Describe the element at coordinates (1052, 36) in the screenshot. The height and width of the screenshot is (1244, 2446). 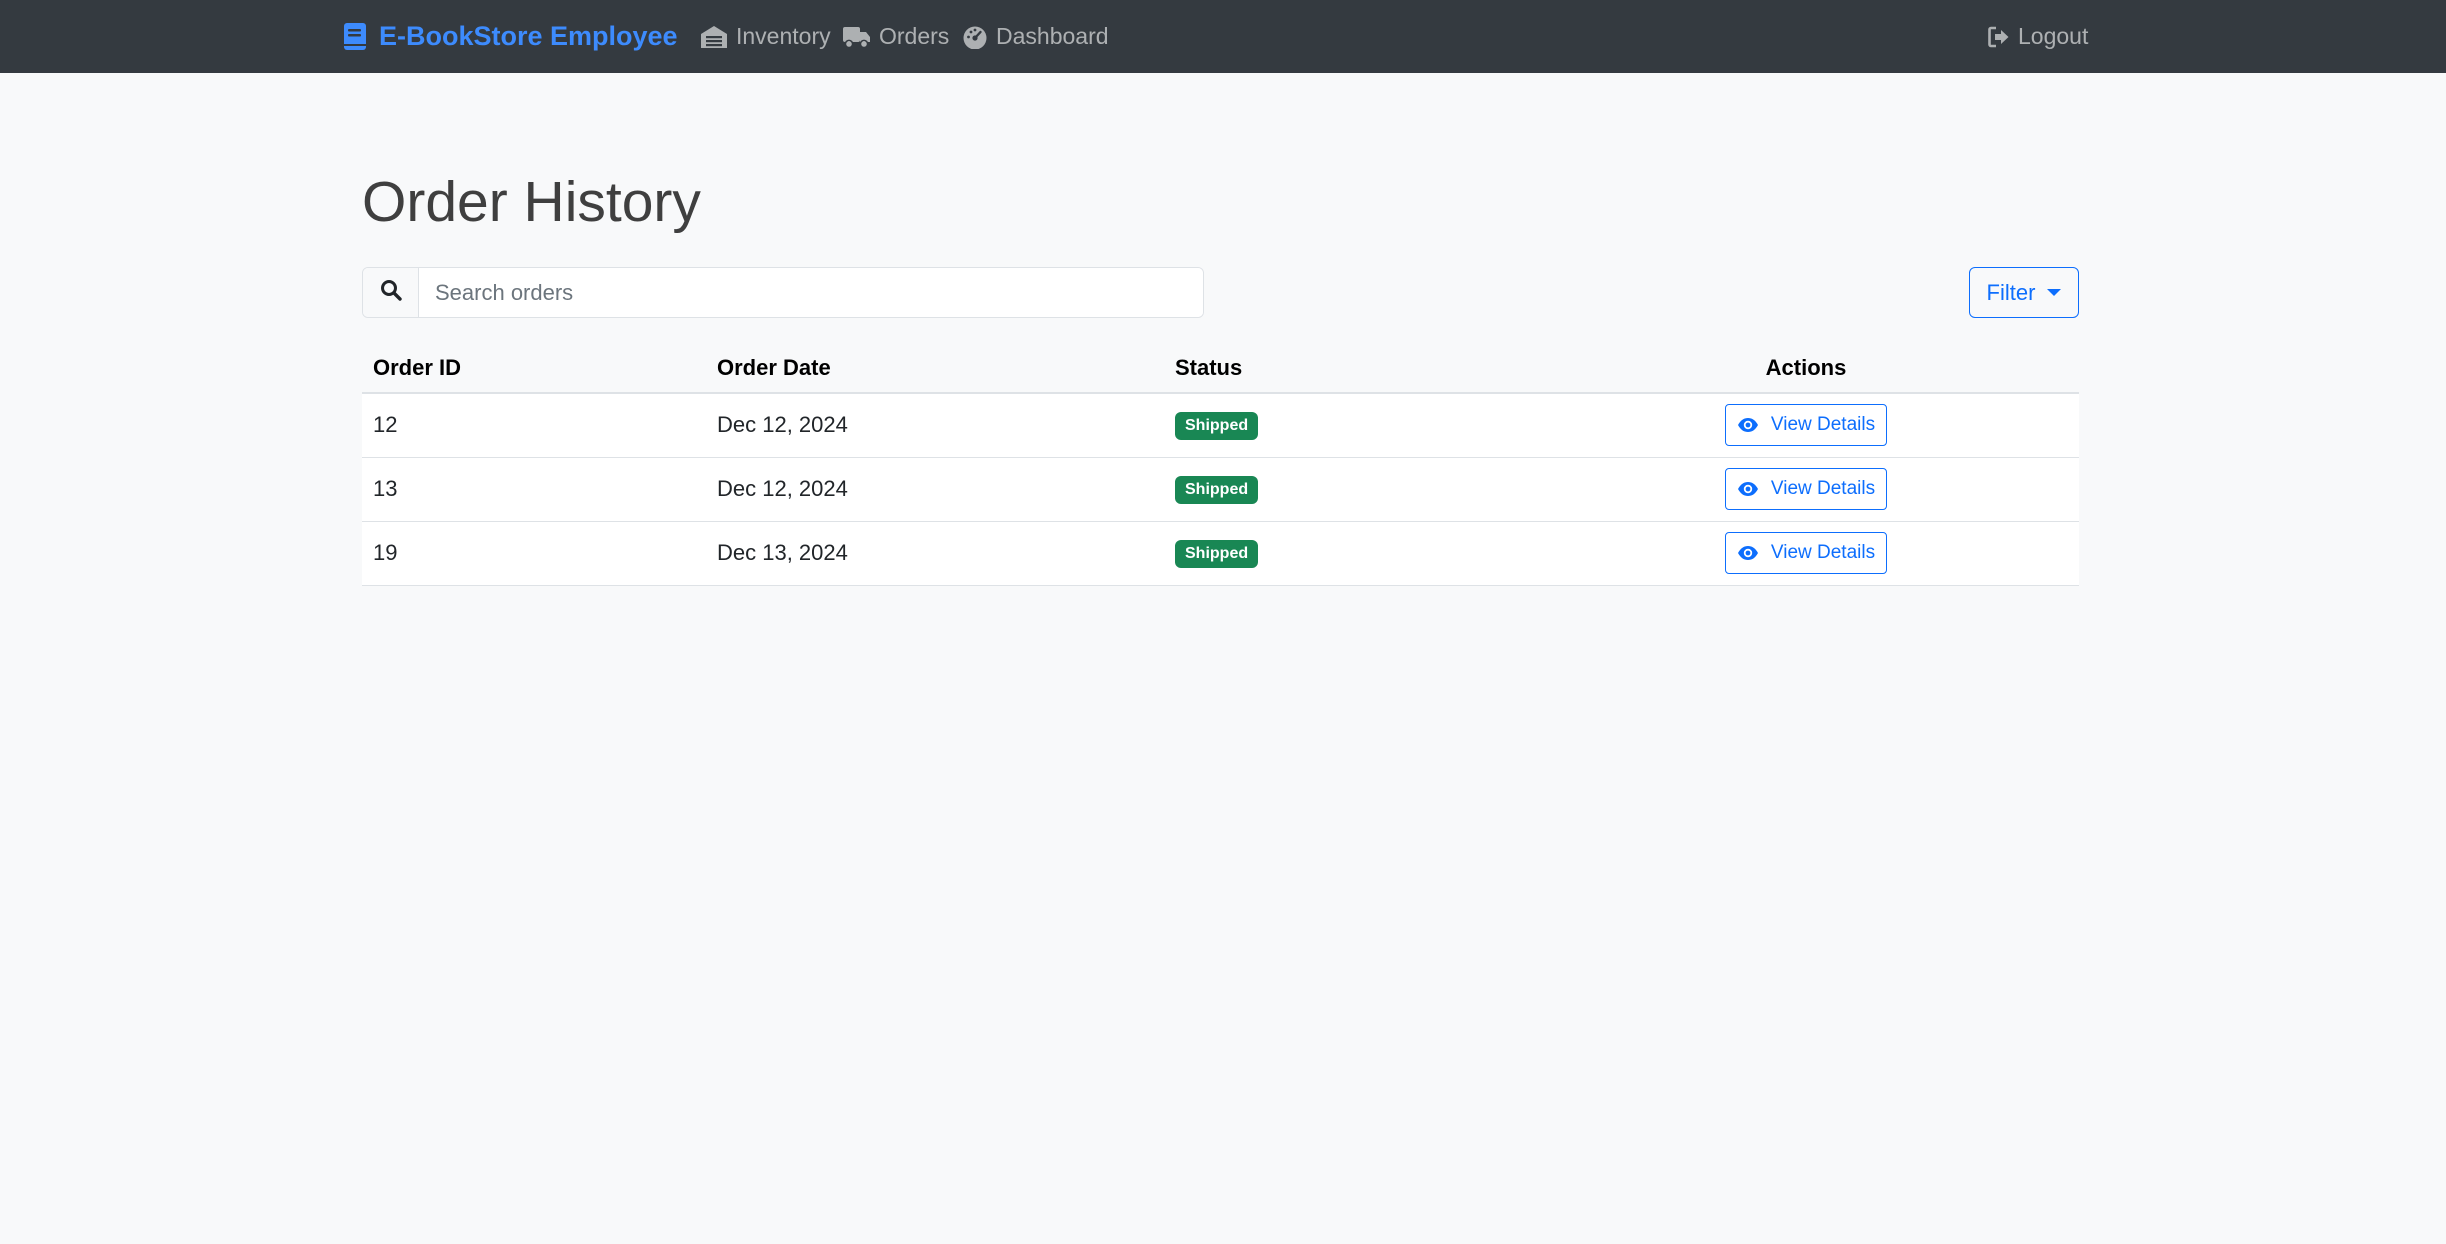
I see `nav-dashboard-label: Dashboard` at that location.